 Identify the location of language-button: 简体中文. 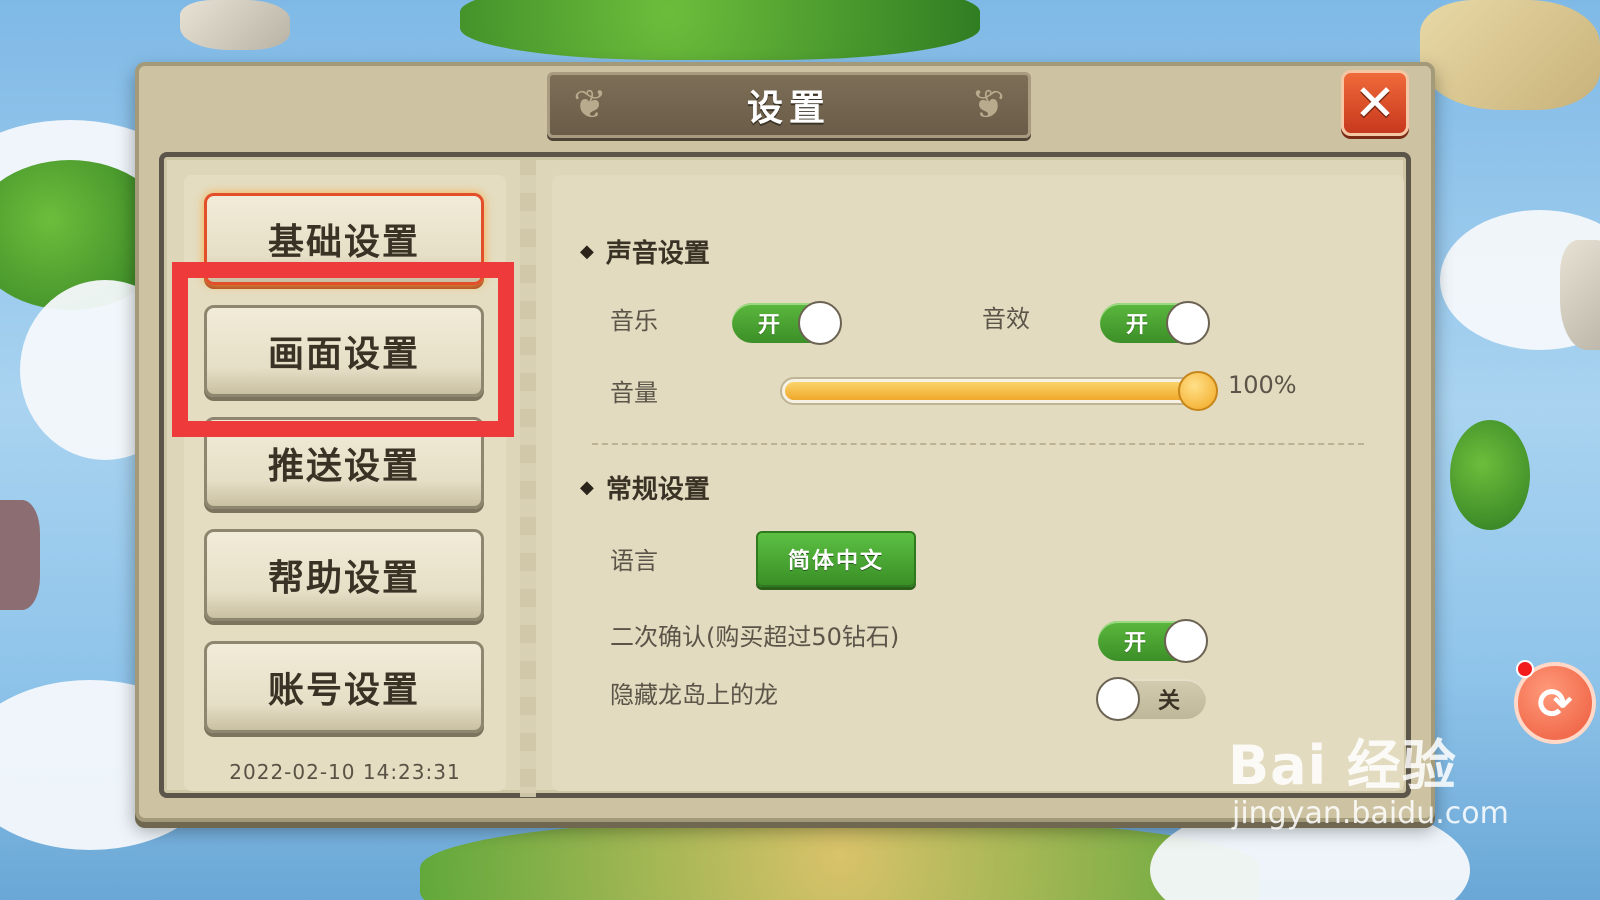
(836, 559).